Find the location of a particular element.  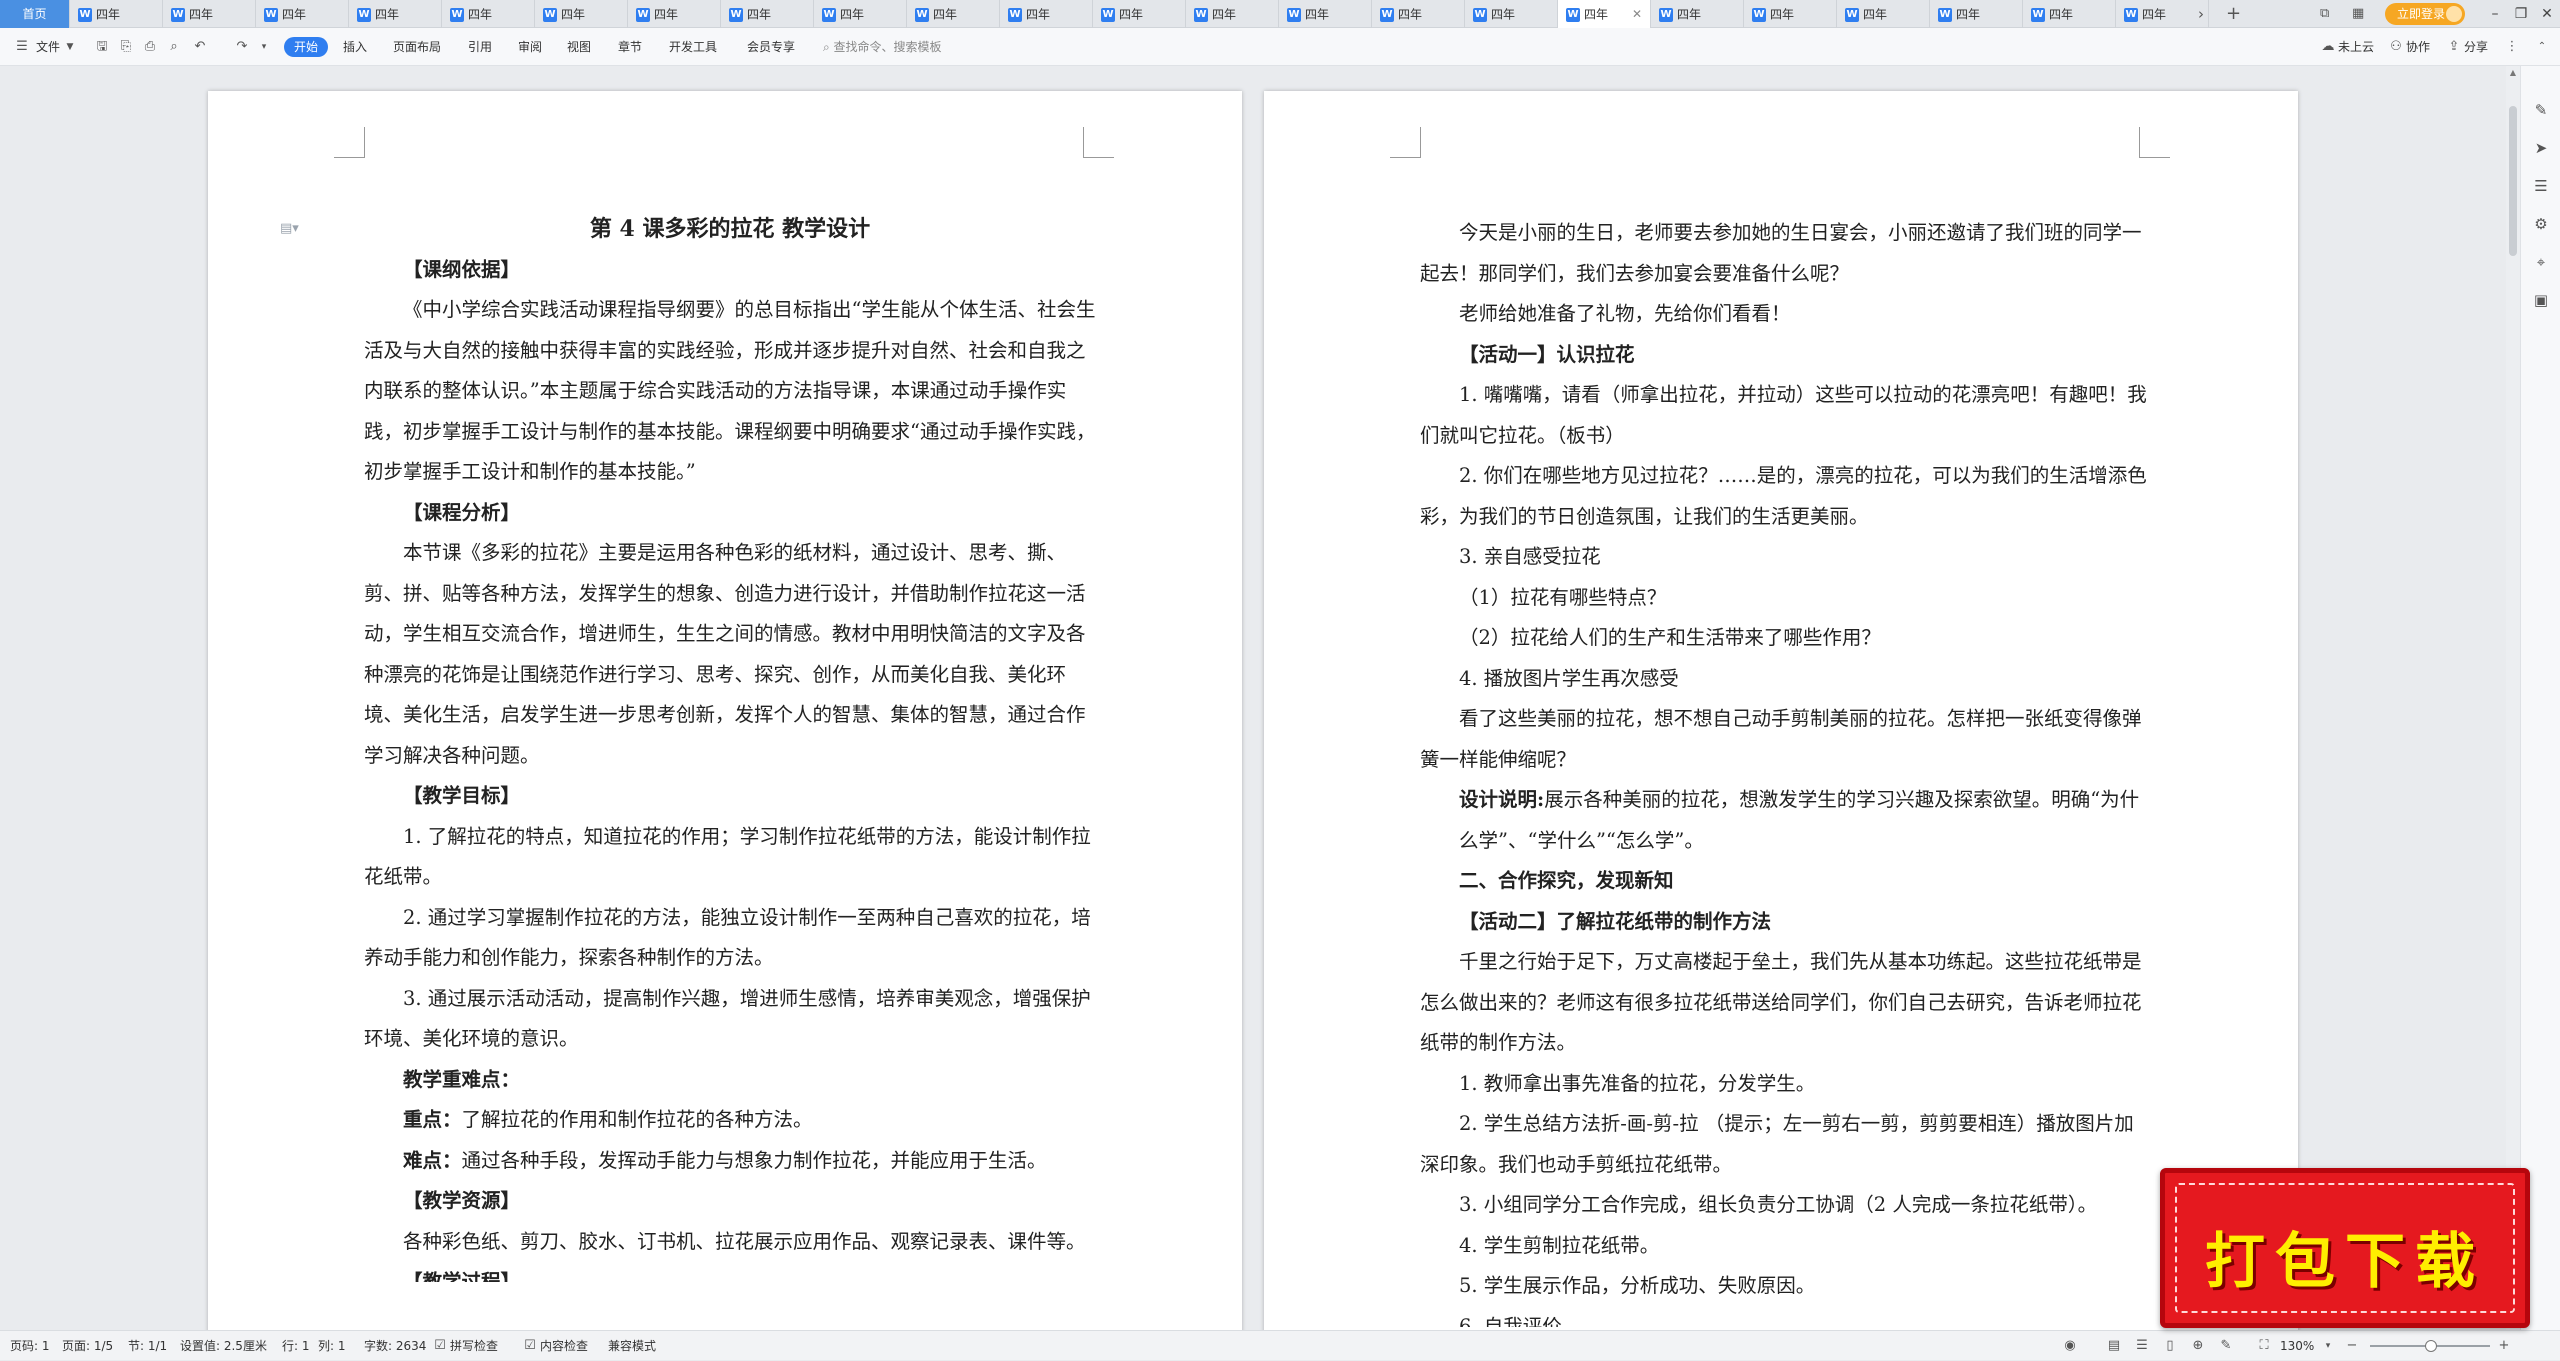

select-cursor-icon: ➤ is located at coordinates (2541, 148).